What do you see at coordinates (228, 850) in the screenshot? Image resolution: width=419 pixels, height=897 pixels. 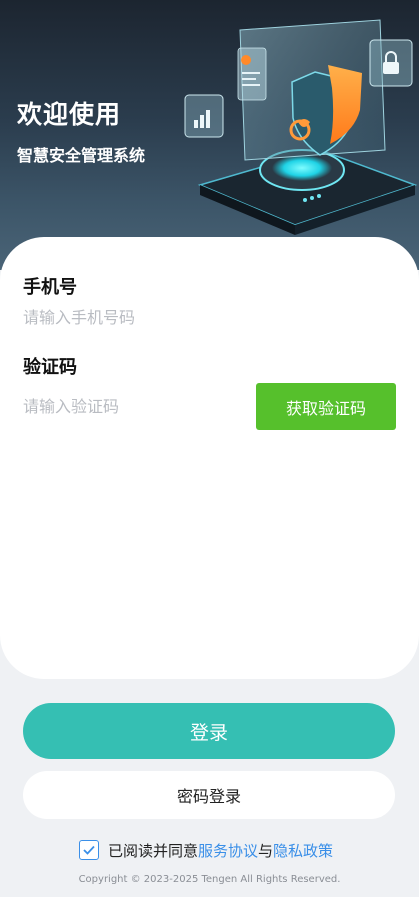 I see `service-agreement-link: 服务协议` at bounding box center [228, 850].